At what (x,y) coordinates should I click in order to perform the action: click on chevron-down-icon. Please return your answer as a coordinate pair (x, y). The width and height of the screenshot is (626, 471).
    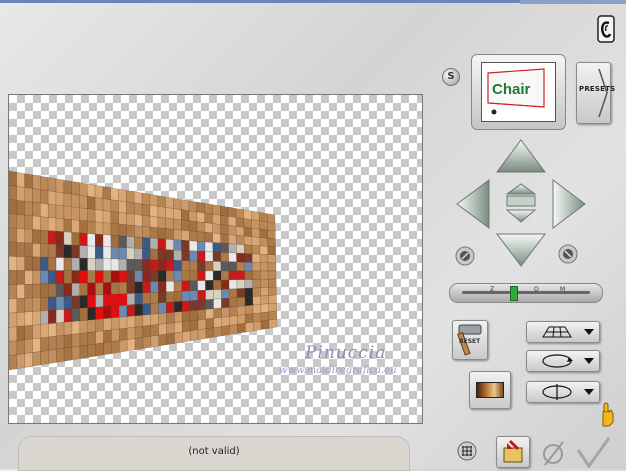
    Looking at the image, I should click on (589, 332).